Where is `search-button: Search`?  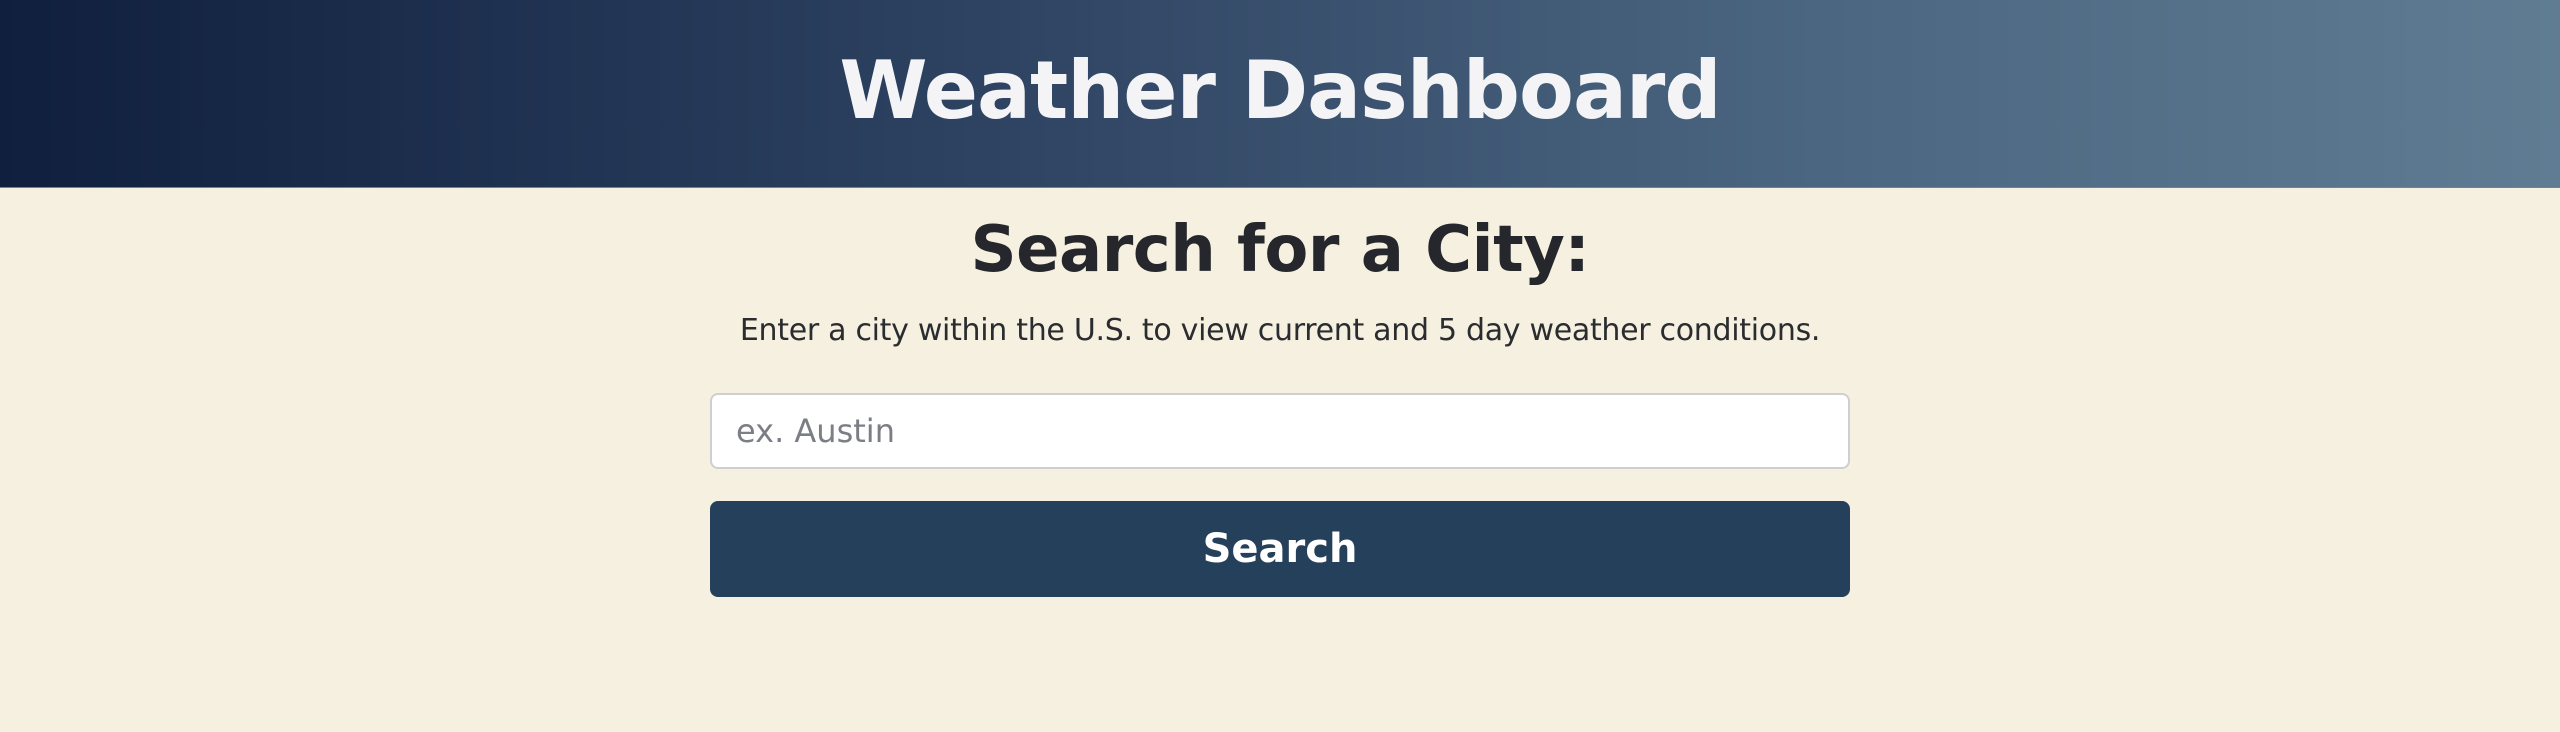
search-button: Search is located at coordinates (1280, 549).